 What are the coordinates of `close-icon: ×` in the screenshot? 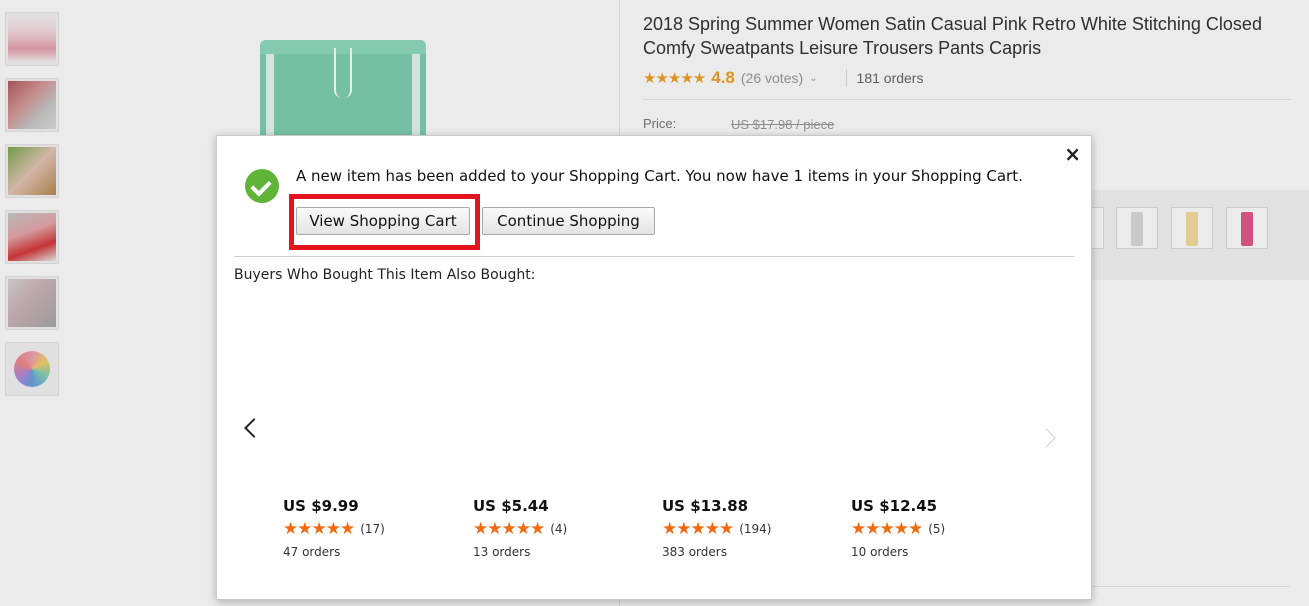 It's located at (1072, 154).